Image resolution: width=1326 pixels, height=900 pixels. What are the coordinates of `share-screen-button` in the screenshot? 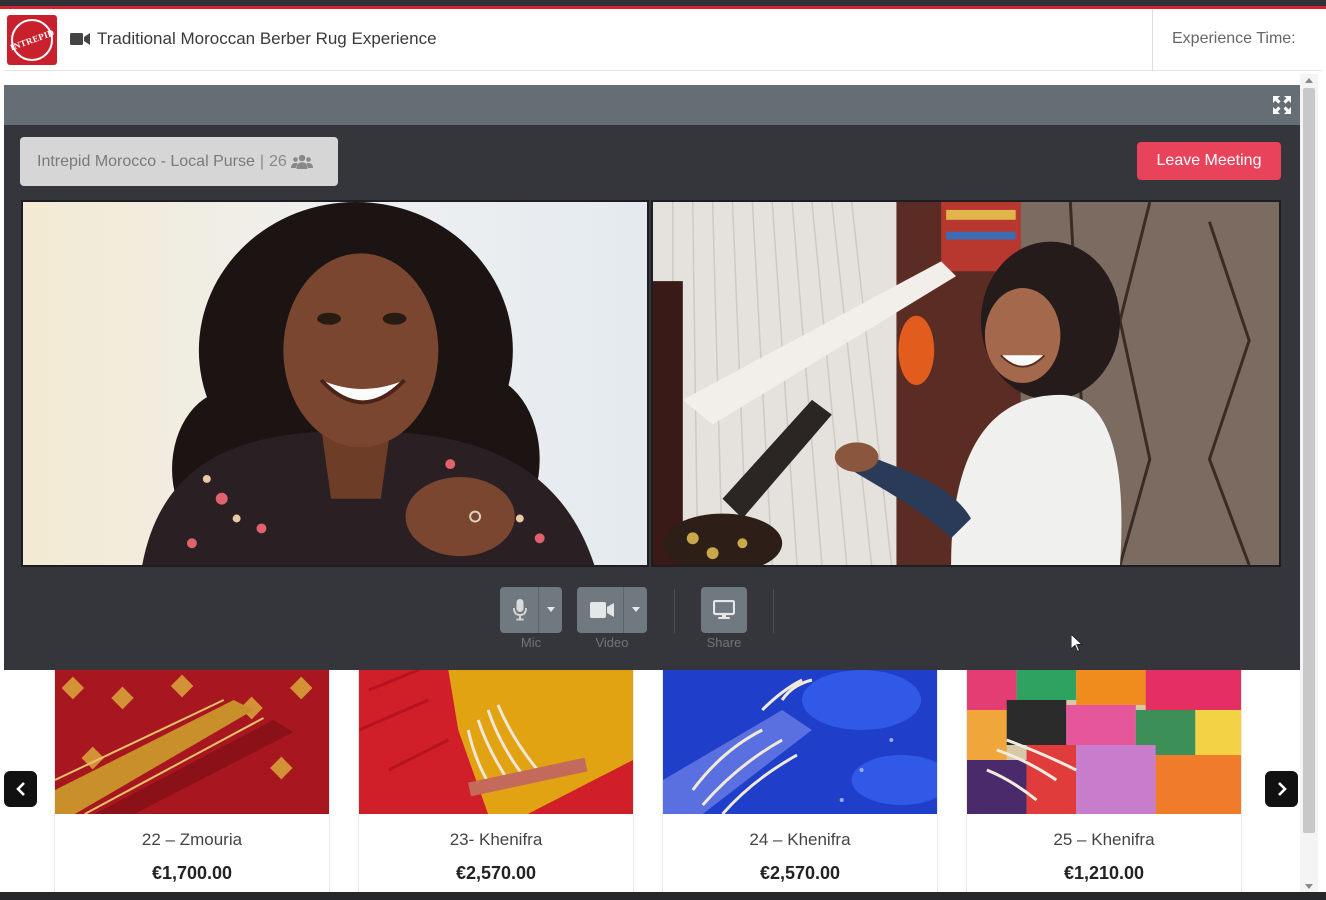 It's located at (724, 610).